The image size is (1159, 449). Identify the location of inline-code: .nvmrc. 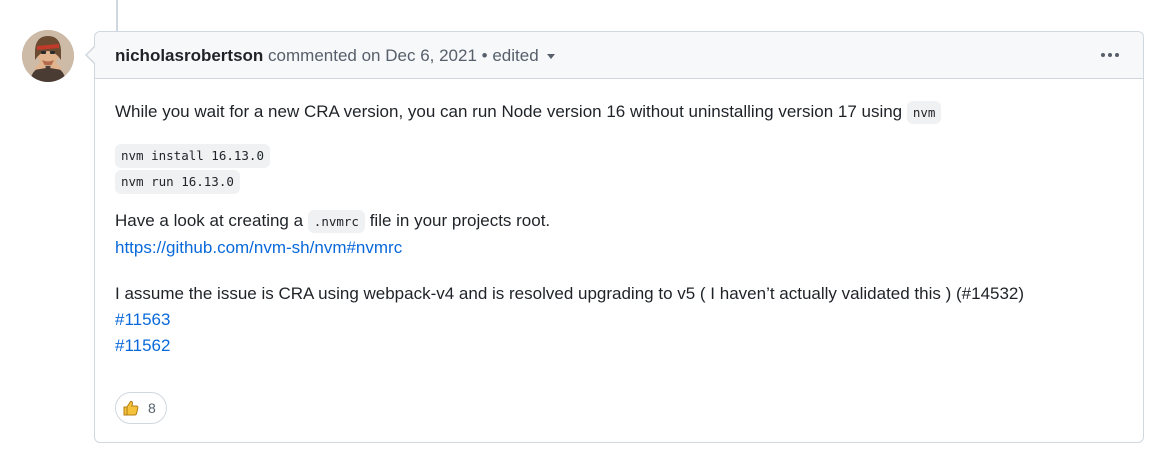
(336, 221).